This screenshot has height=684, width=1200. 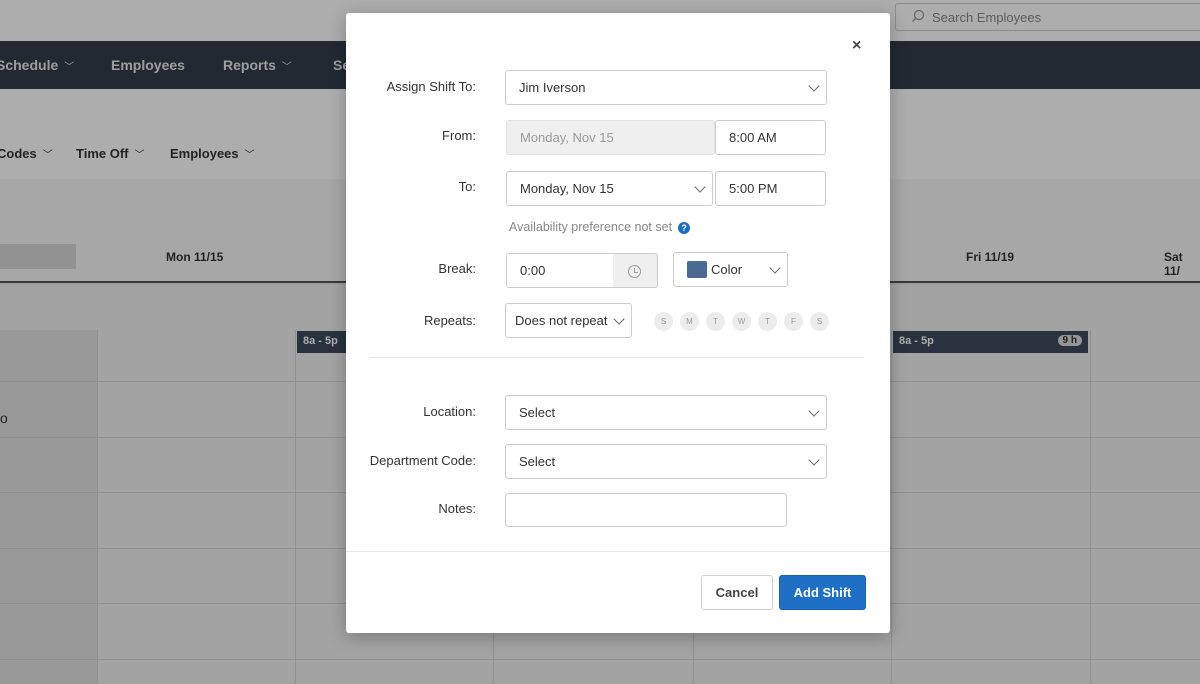 I want to click on from-date-value: Monday, Nov 15, so click(x=567, y=137).